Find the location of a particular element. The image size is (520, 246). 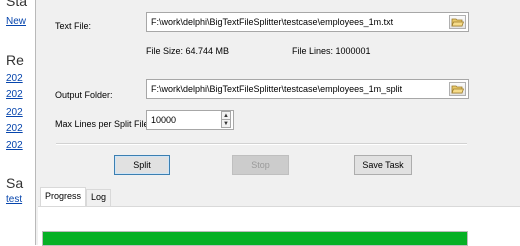

saved-heading: Sa is located at coordinates (15, 183).